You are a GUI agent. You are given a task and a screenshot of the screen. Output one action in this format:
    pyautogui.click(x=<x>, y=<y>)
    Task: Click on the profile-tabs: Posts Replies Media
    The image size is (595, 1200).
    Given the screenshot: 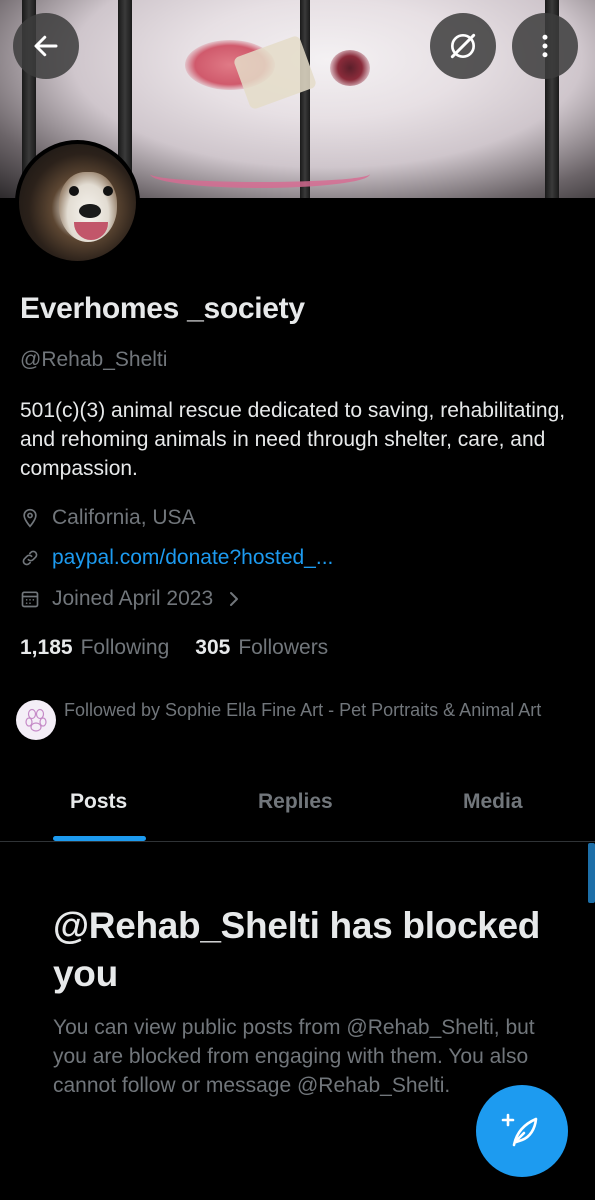 What is the action you would take?
    pyautogui.click(x=297, y=810)
    